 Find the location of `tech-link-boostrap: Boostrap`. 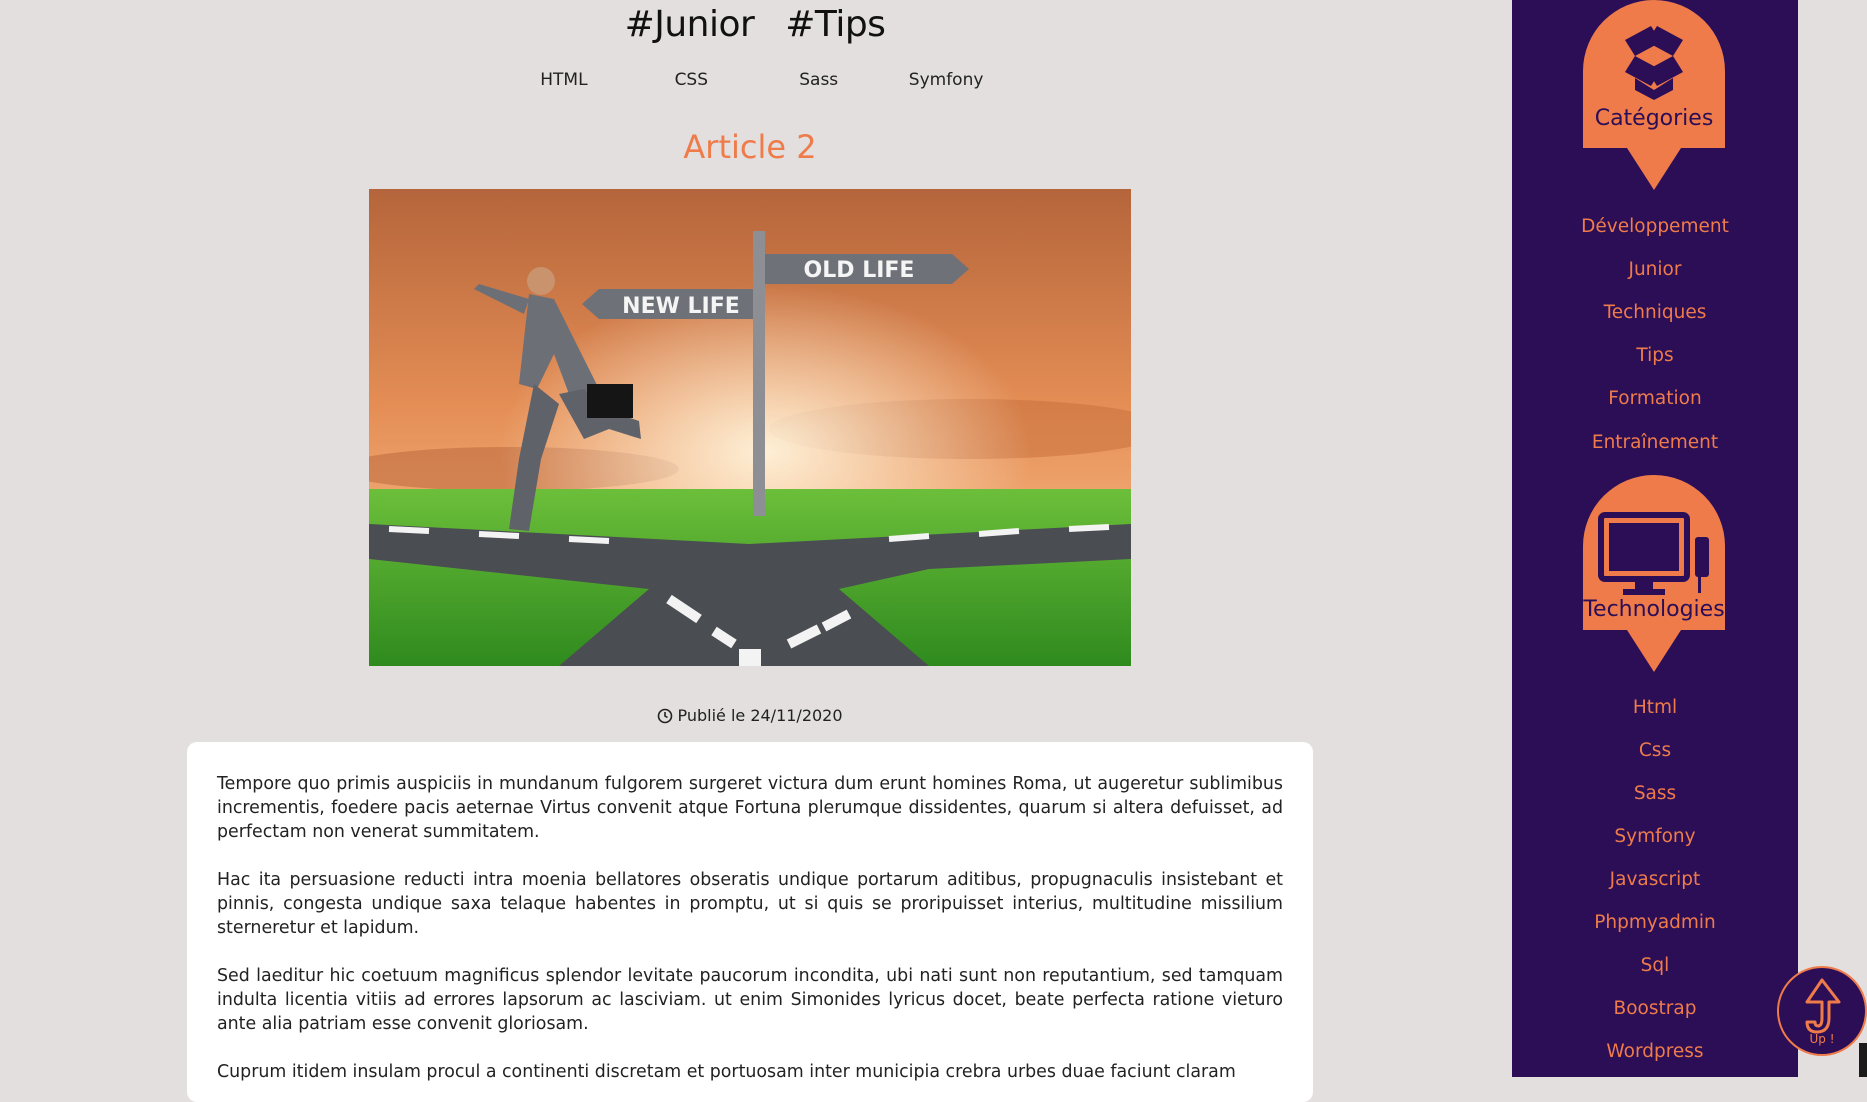

tech-link-boostrap: Boostrap is located at coordinates (1655, 1008).